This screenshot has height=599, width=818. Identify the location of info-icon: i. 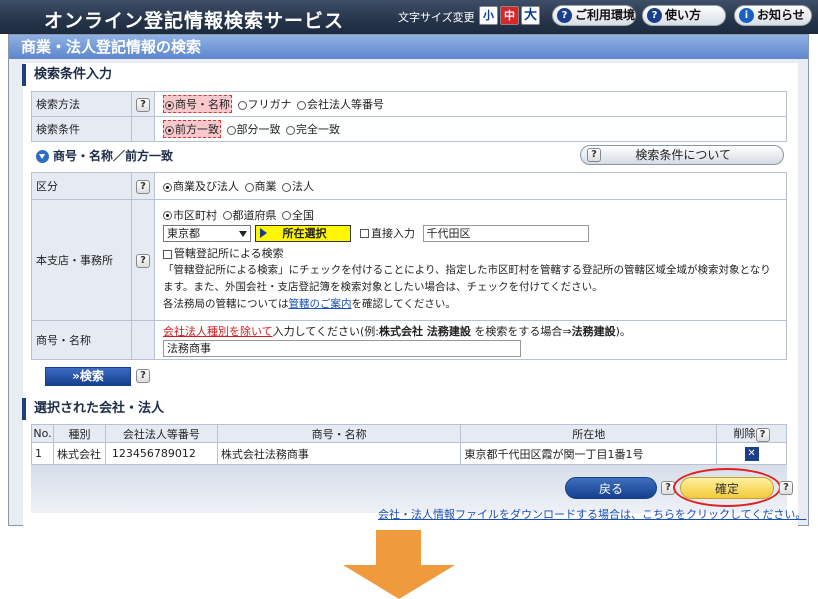
(746, 15).